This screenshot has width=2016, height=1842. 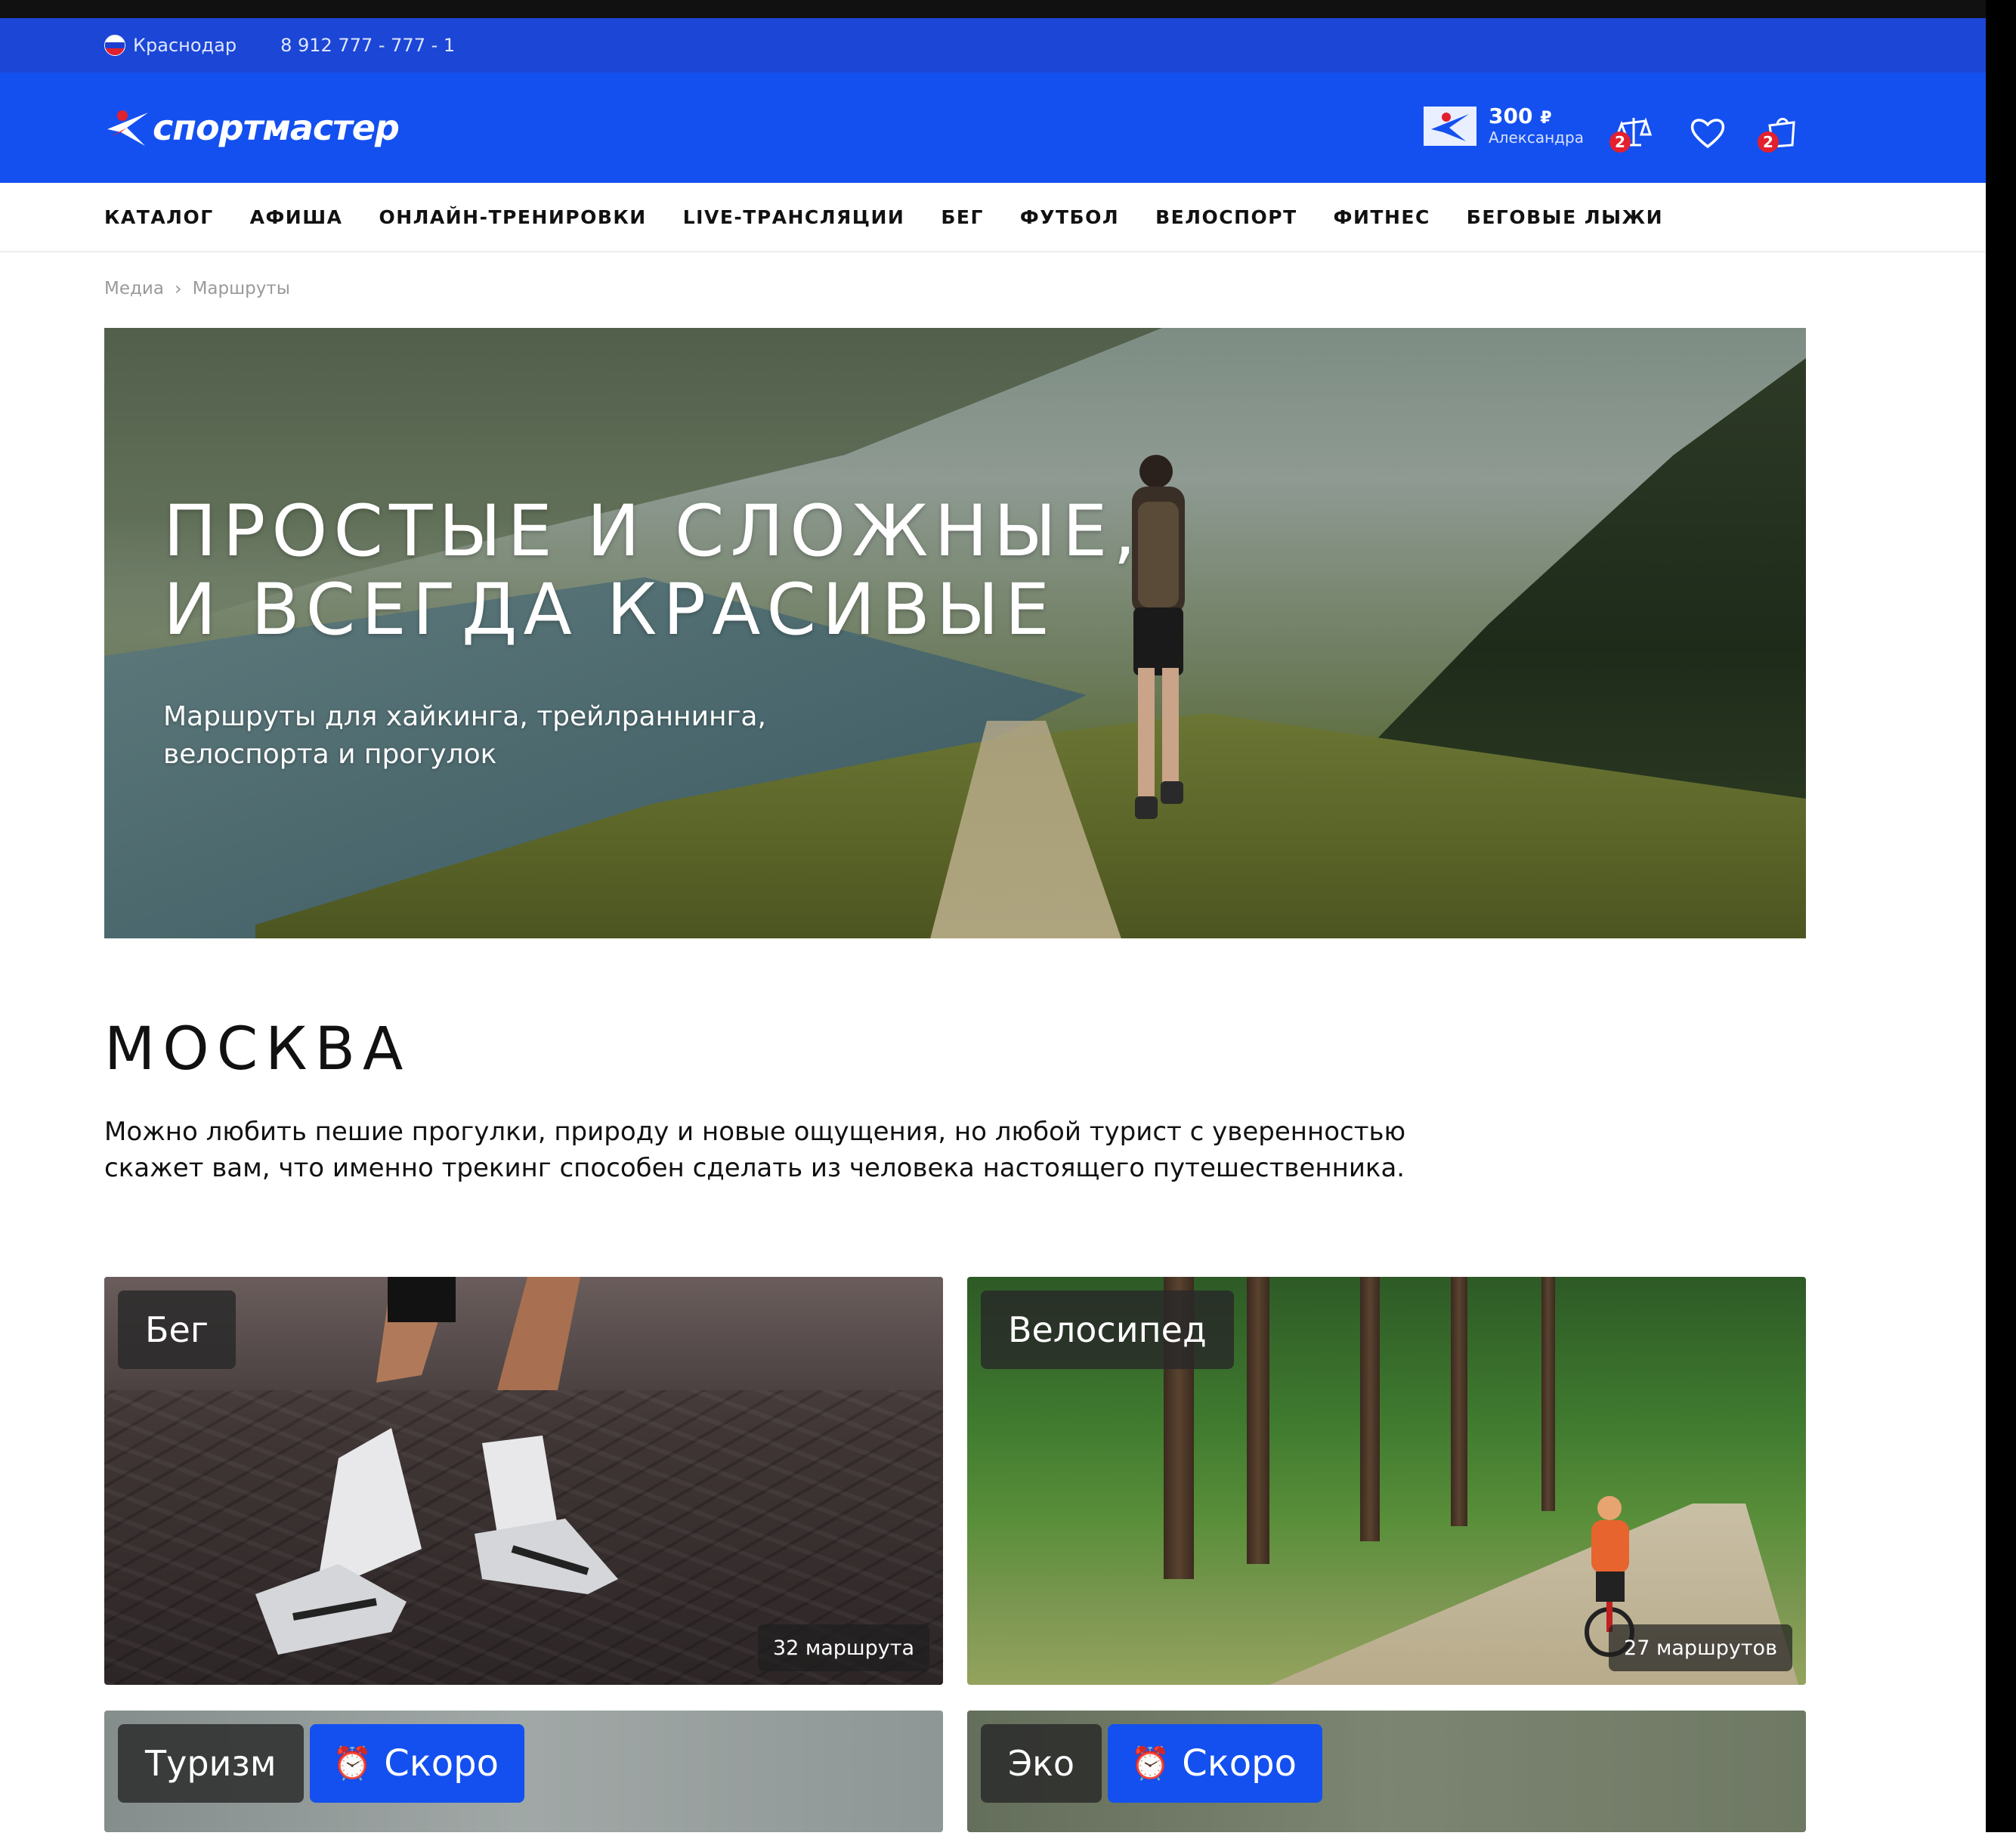 I want to click on cart-button: 2, so click(x=1780, y=133).